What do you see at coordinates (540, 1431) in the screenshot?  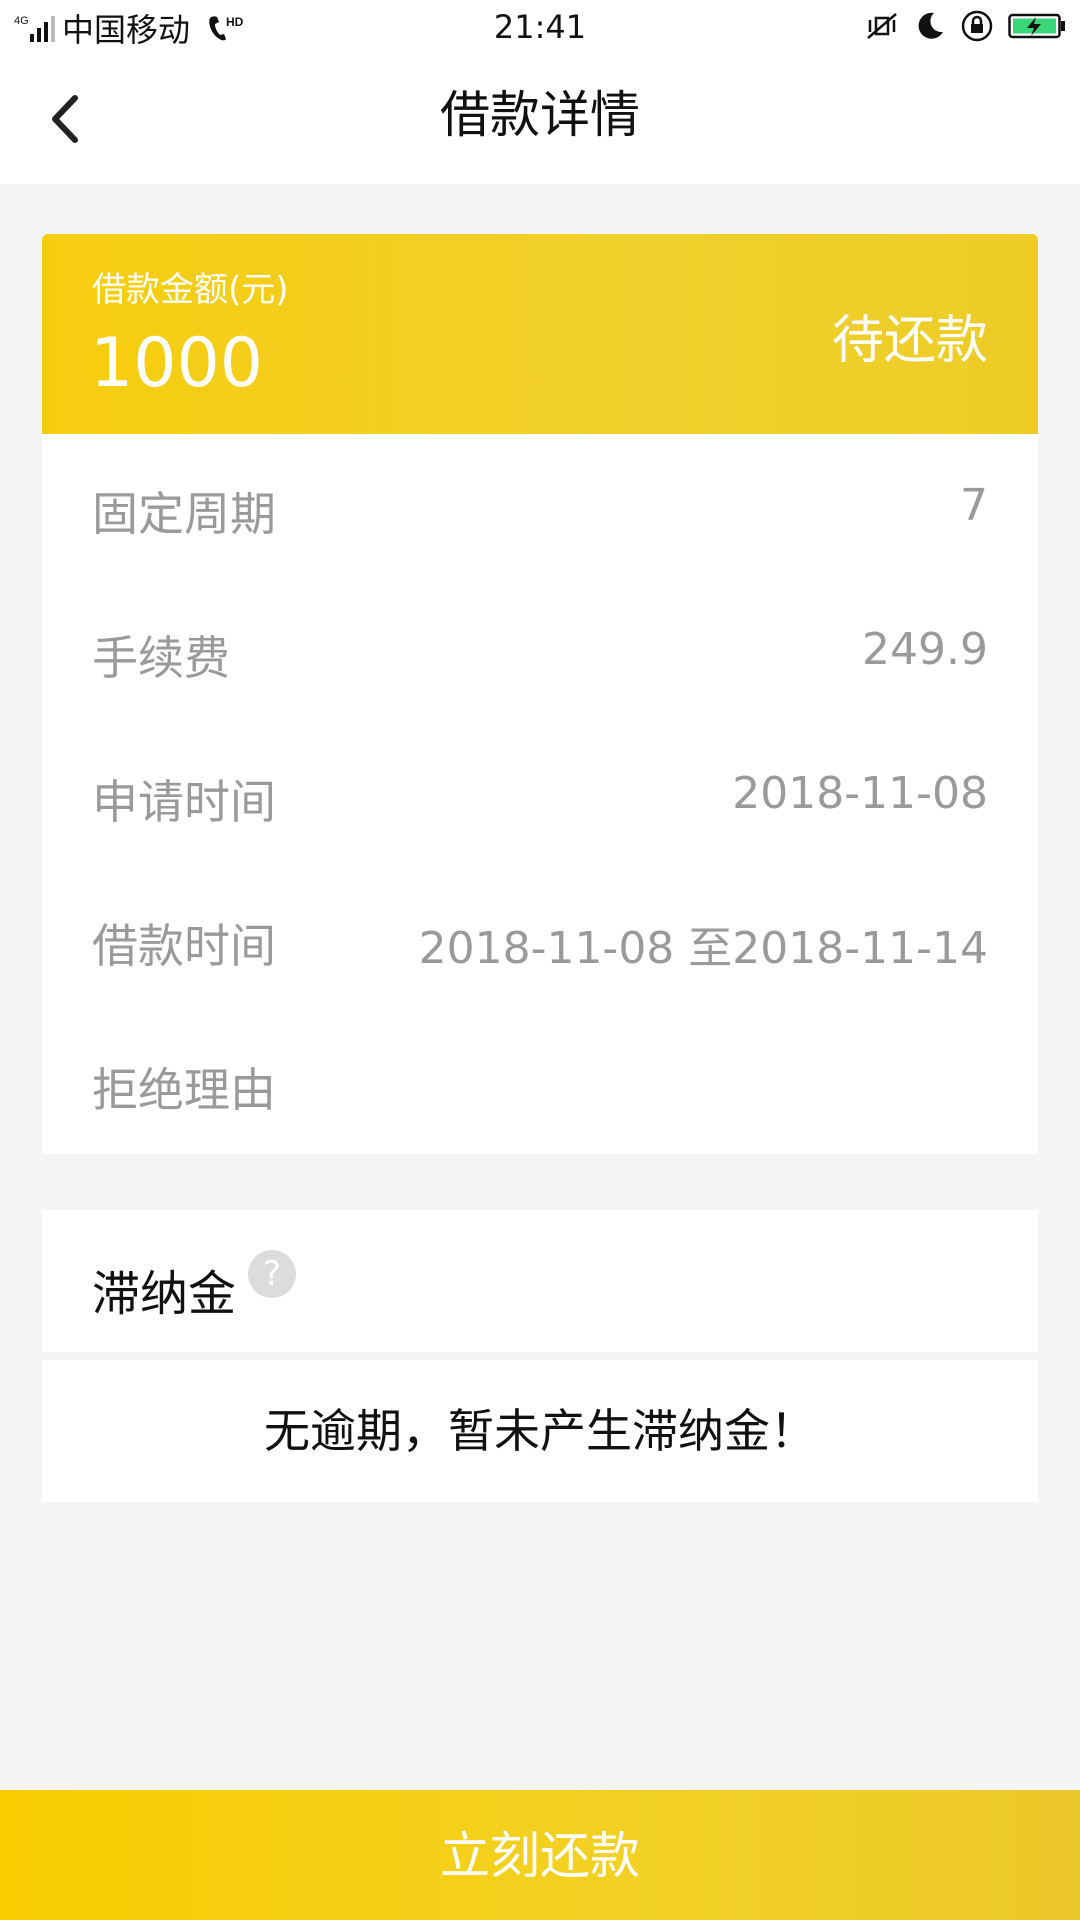 I see `late-fee-note: 无逾期，暂未产生滞纳金！` at bounding box center [540, 1431].